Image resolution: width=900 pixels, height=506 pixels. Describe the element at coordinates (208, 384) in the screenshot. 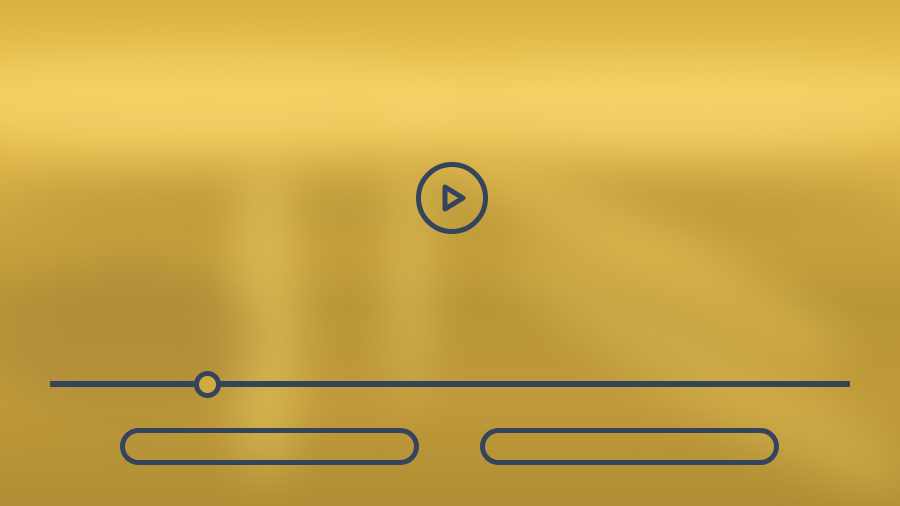

I see `progress-thumb` at that location.